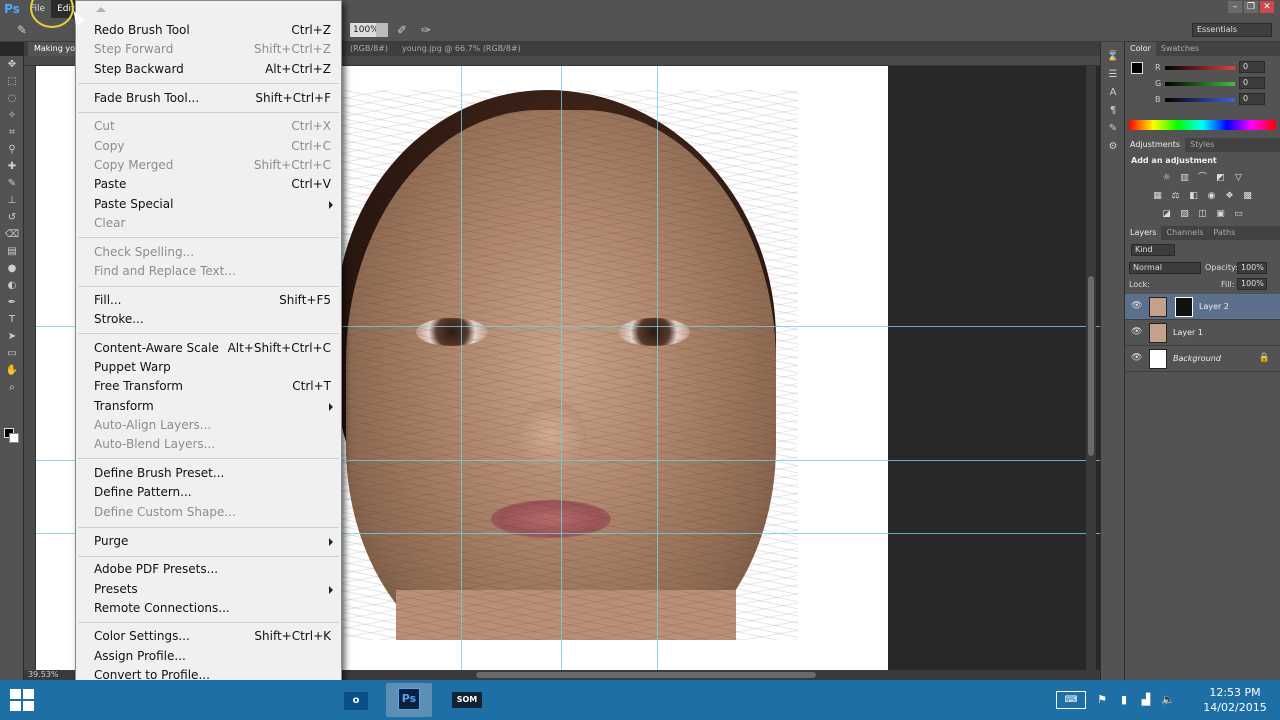  Describe the element at coordinates (208, 636) in the screenshot. I see `menu-item-color-settings: Color Settings... Shift+Ctrl+K` at that location.